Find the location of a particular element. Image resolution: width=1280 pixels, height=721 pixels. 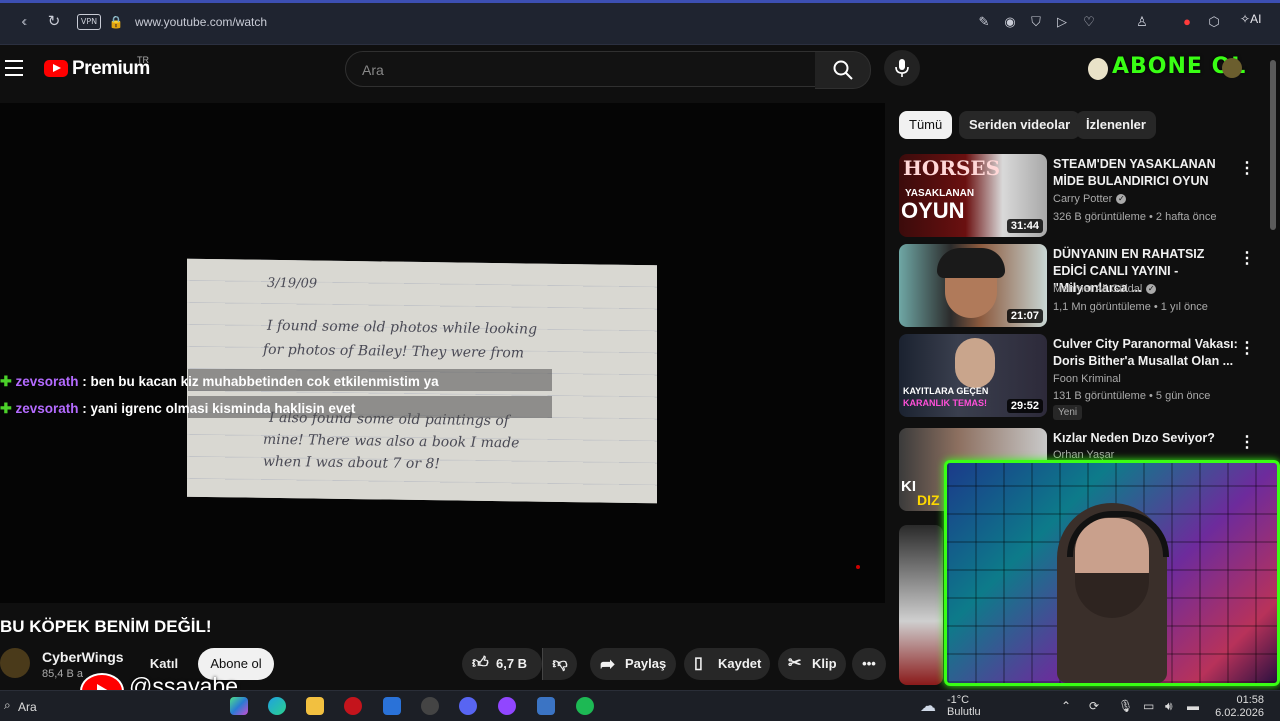

rec-meta: 1,1 Mn görüntüleme • 1 yıl önce is located at coordinates (1130, 307).